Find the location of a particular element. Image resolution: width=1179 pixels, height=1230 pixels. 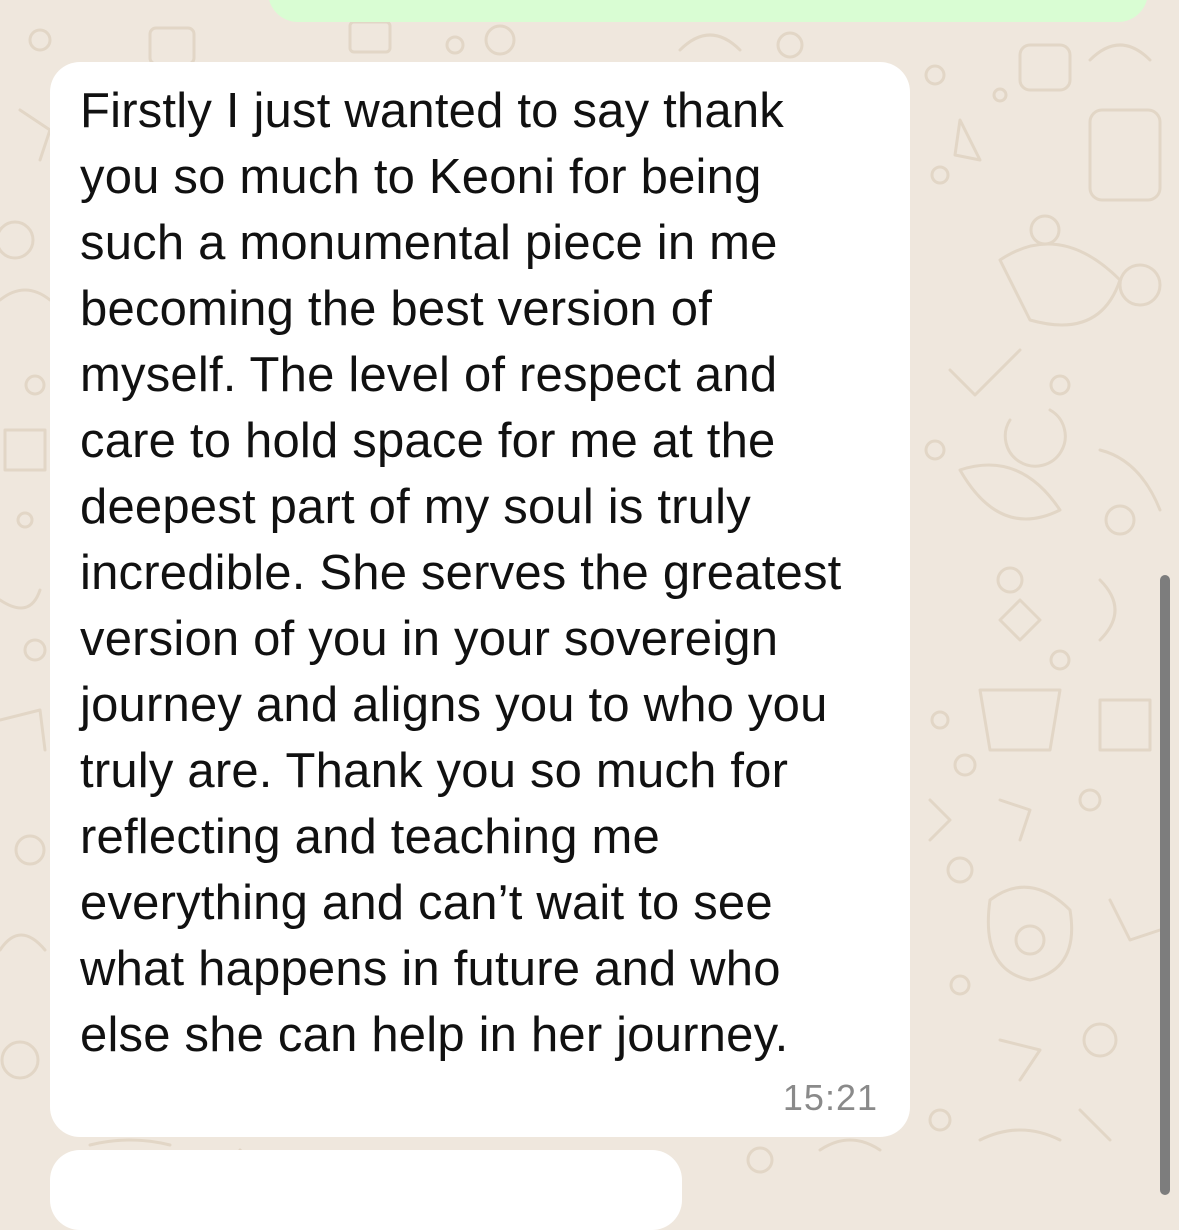

scrollbar-thumb is located at coordinates (1165, 885).